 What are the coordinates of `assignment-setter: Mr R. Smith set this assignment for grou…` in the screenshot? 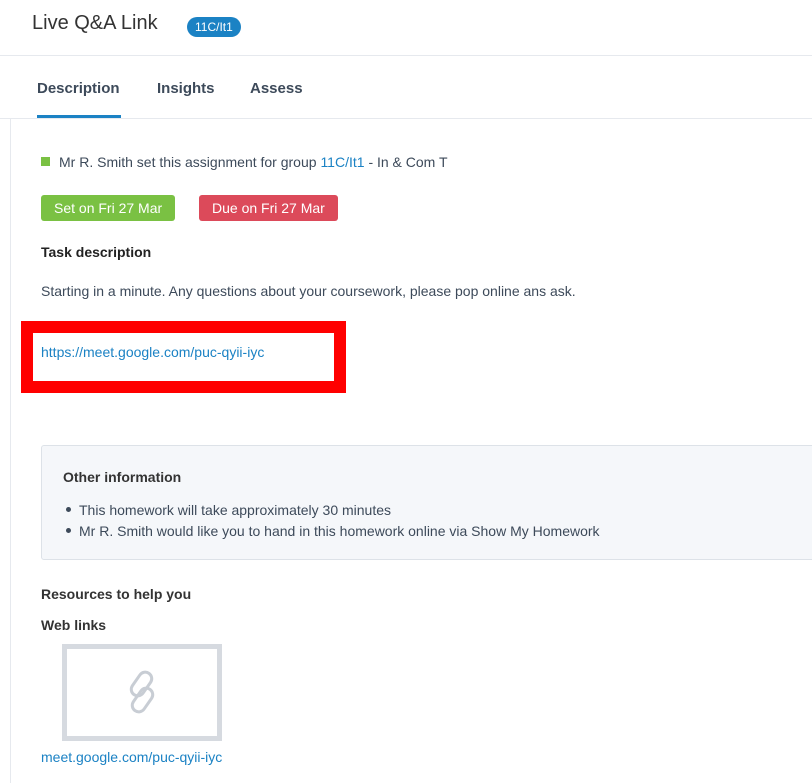 It's located at (244, 162).